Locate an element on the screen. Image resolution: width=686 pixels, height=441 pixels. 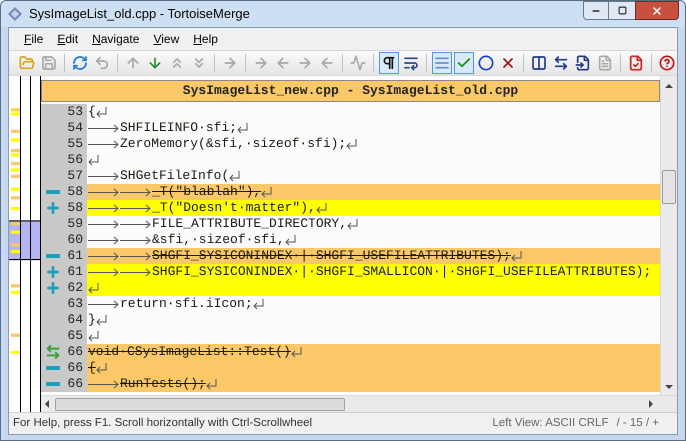
status-view-text: Left View: ASCII CRLF is located at coordinates (550, 423).